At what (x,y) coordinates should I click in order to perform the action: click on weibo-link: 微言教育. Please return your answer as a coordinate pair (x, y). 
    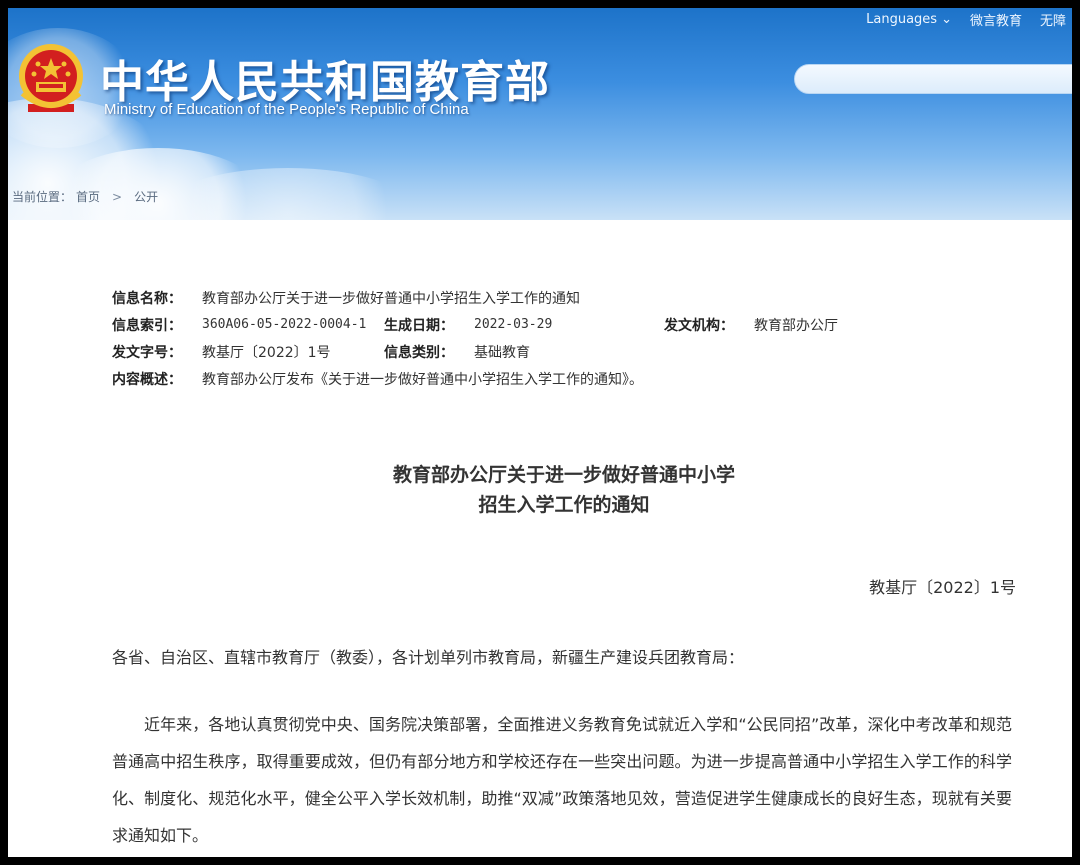
    Looking at the image, I should click on (996, 19).